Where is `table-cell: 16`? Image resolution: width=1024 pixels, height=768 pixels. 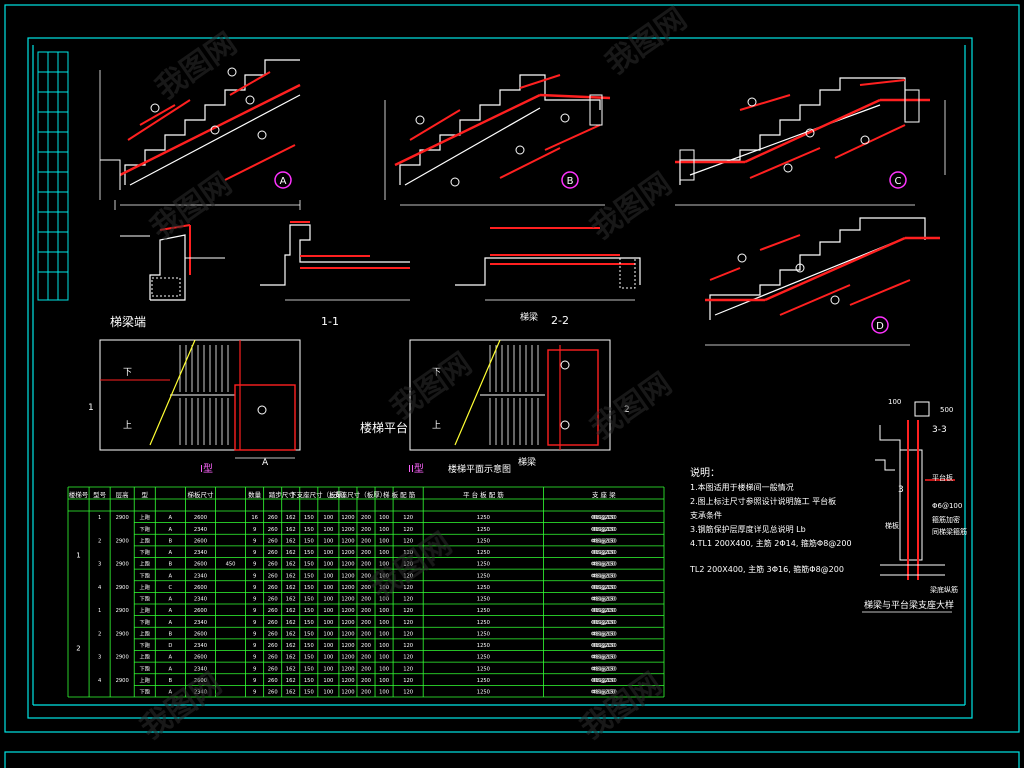 table-cell: 16 is located at coordinates (254, 518).